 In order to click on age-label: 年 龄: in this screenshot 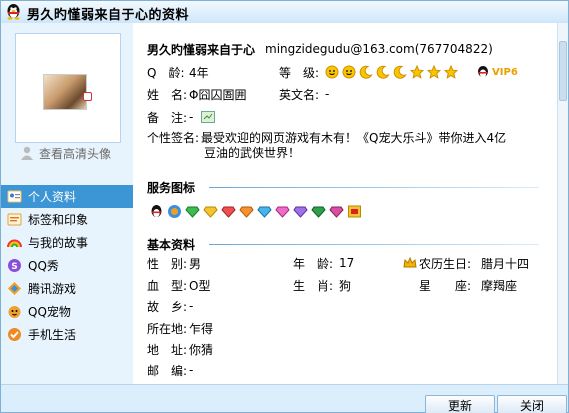, I will do `click(313, 263)`.